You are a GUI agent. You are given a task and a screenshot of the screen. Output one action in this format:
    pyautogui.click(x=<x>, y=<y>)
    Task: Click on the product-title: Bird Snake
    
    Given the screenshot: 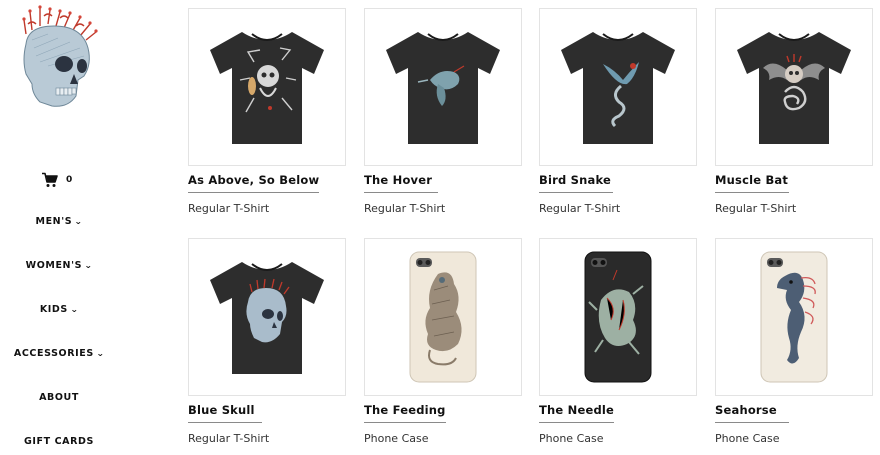 What is the action you would take?
    pyautogui.click(x=576, y=183)
    